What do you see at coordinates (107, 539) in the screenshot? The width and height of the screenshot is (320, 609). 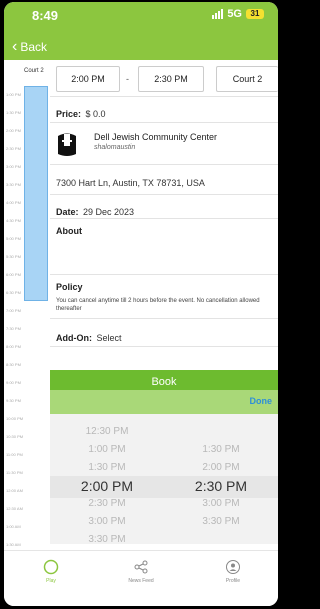 I see `start-time-option: 3:30 PM` at bounding box center [107, 539].